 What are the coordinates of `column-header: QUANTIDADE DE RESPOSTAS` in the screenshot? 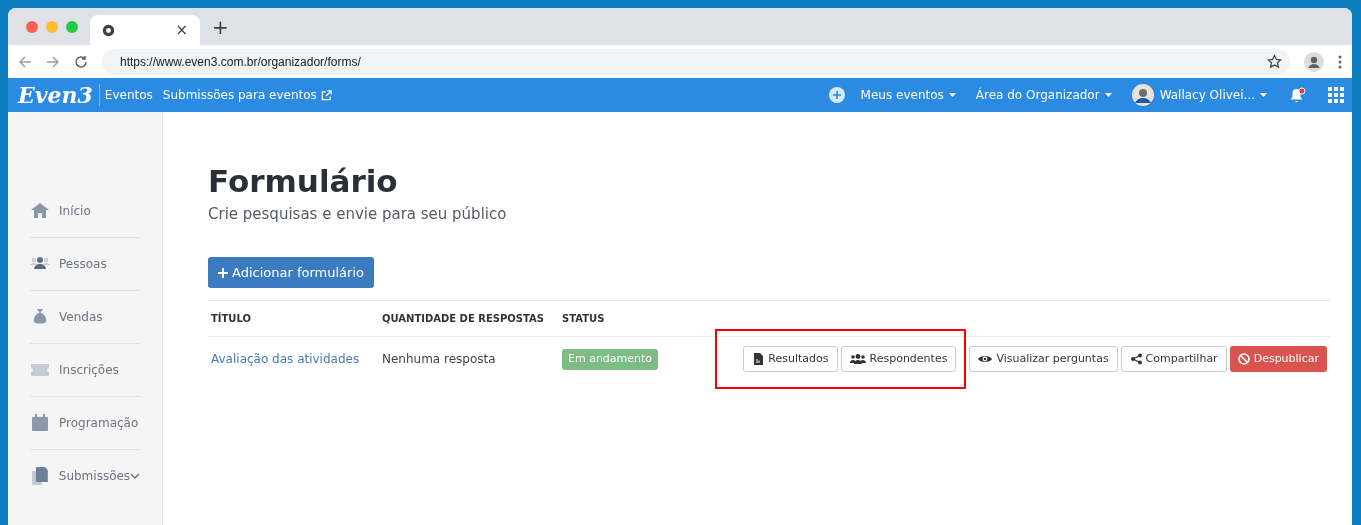 It's located at (463, 319).